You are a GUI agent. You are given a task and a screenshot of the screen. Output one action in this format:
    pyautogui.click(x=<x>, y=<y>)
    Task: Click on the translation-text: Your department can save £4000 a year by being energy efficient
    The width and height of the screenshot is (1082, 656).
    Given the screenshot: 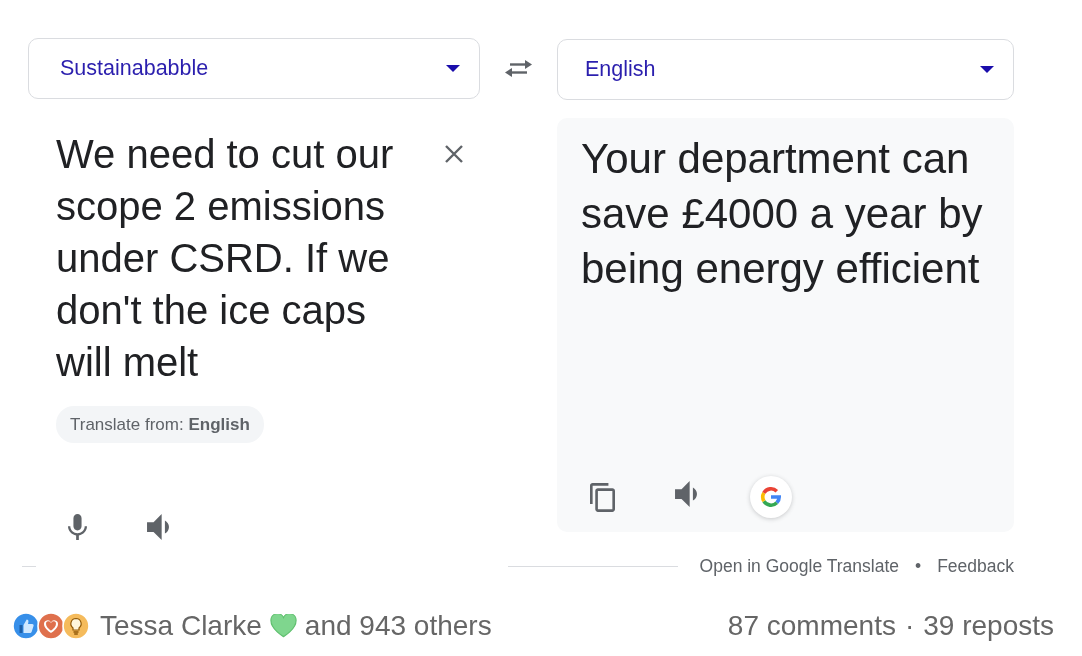 What is the action you would take?
    pyautogui.click(x=782, y=214)
    